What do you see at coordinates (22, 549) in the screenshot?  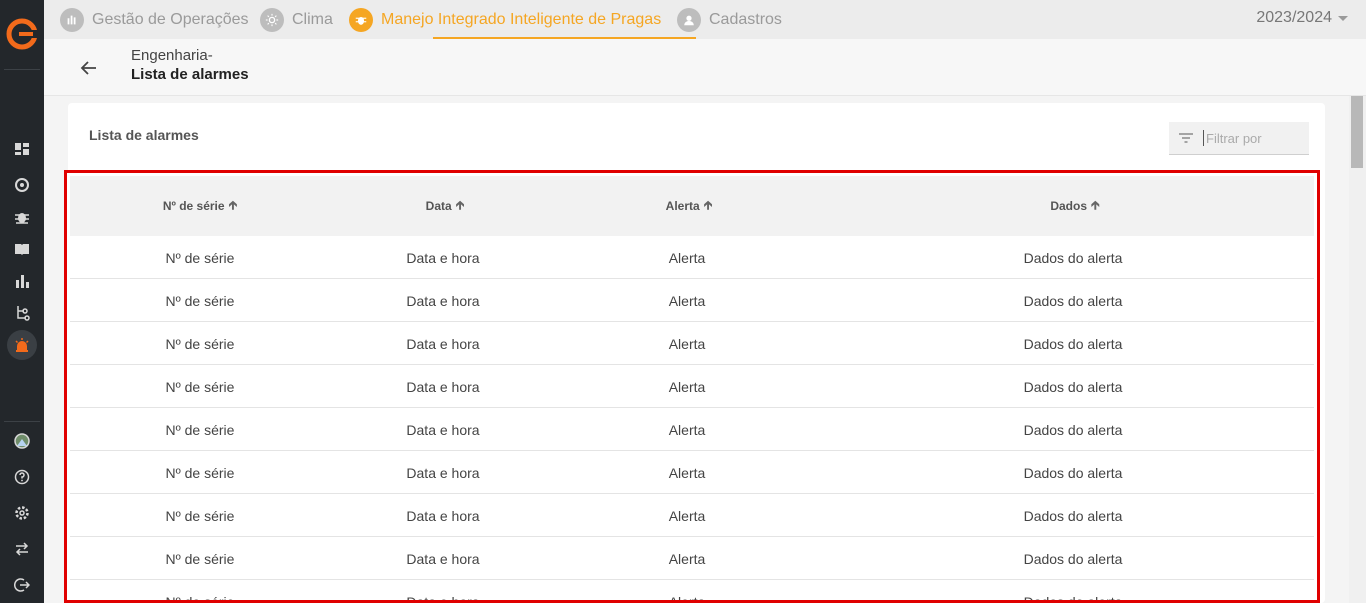 I see `swap-icon` at bounding box center [22, 549].